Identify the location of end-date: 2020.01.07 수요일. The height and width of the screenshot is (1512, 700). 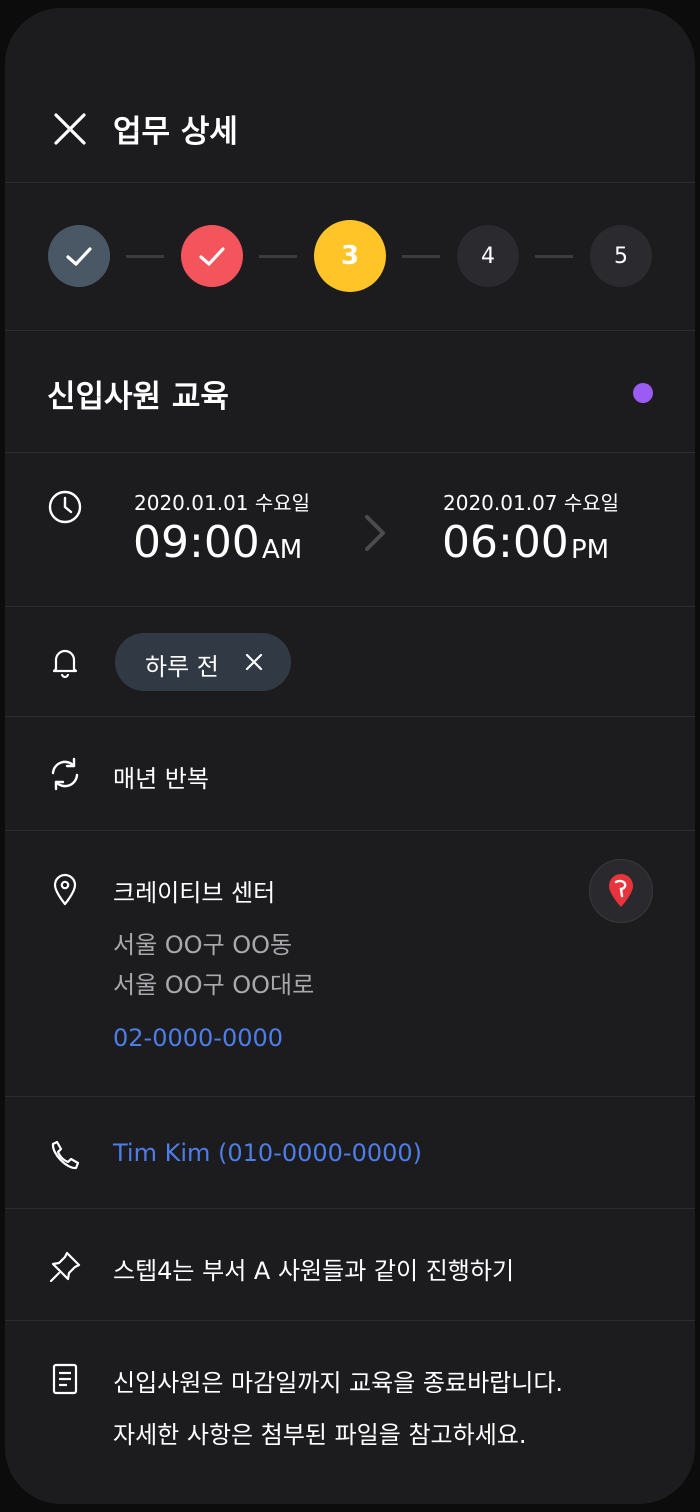
(531, 503).